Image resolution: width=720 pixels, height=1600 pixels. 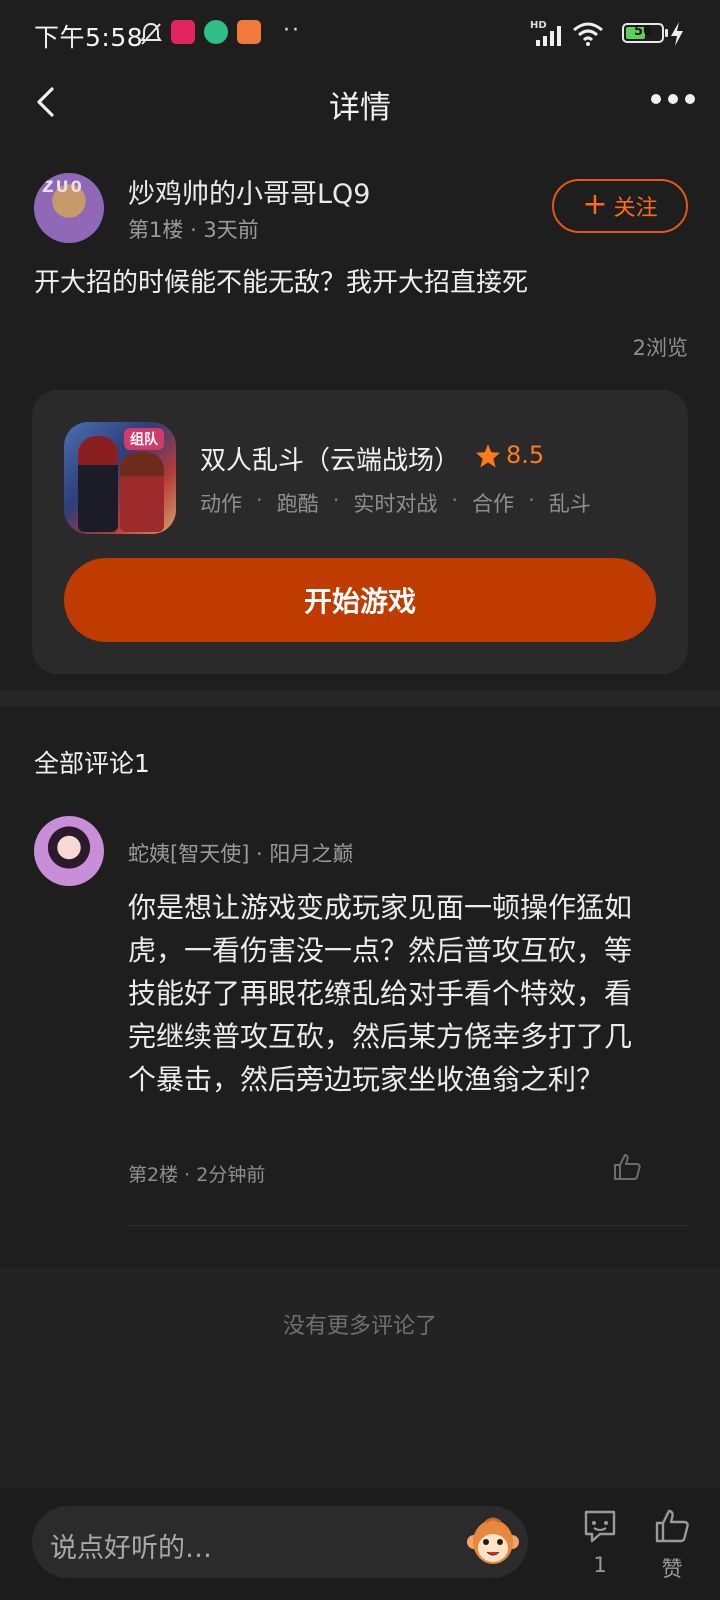 I want to click on view-count: 2浏览, so click(x=660, y=348).